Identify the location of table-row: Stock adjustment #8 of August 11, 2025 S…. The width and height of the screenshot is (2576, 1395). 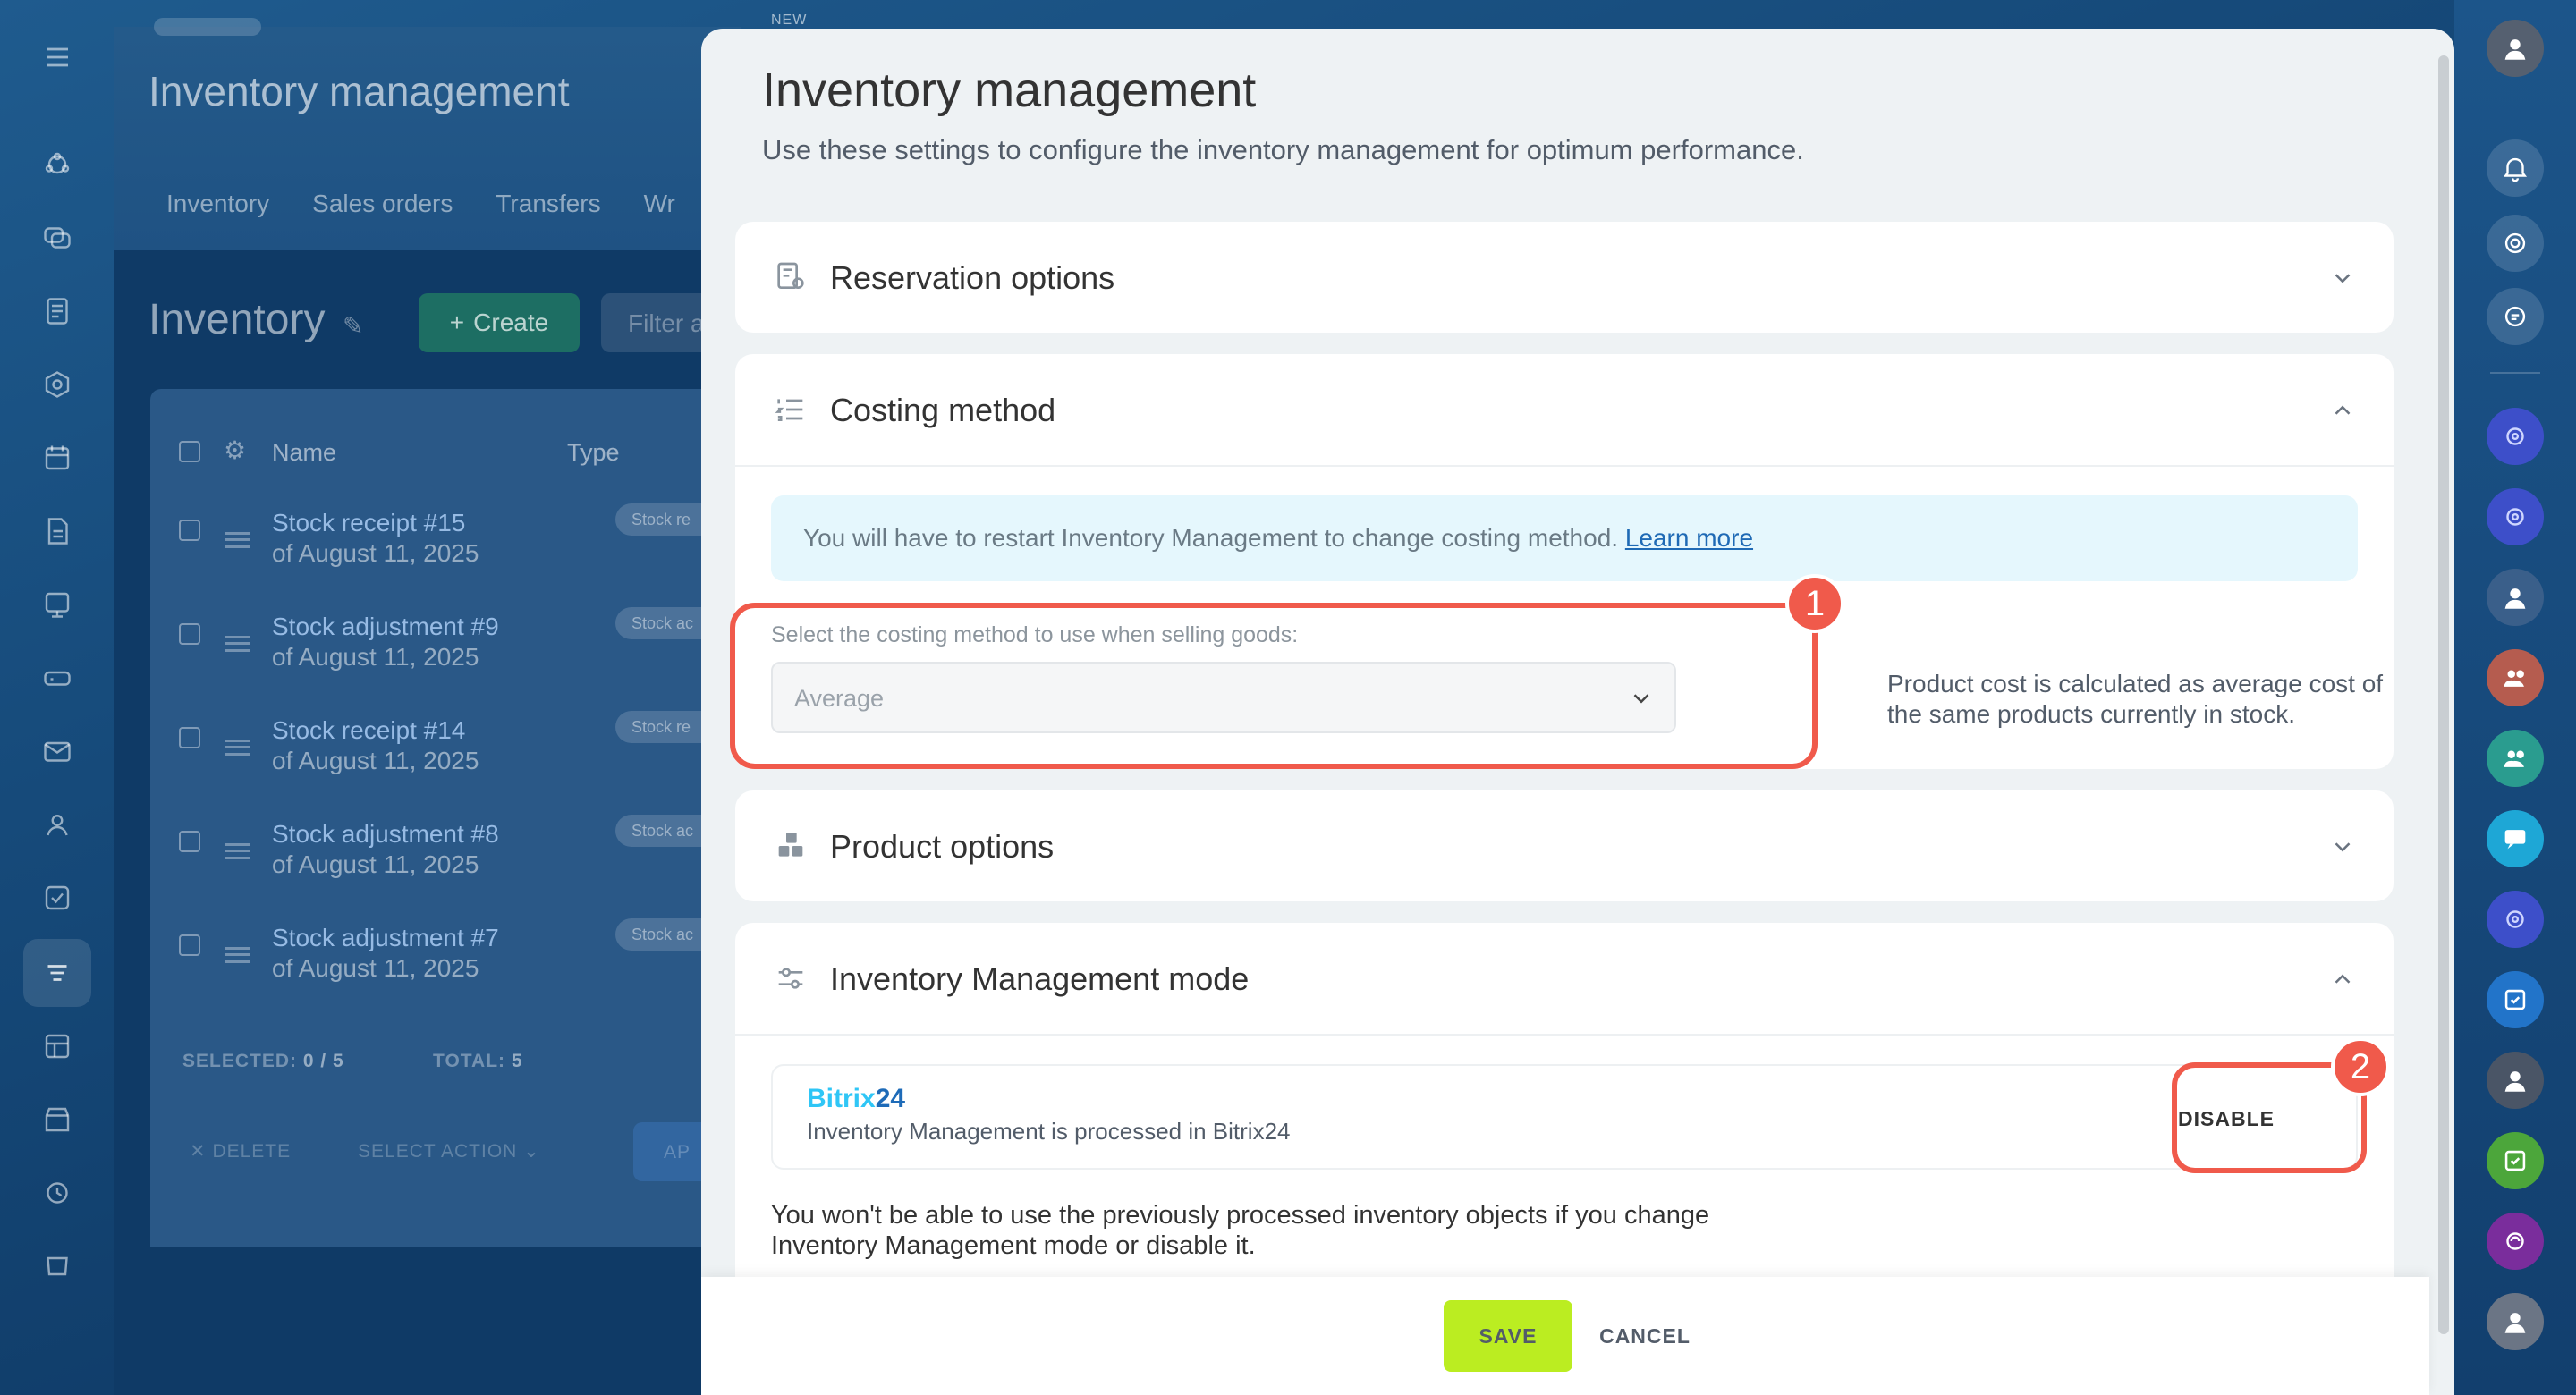
(450, 841).